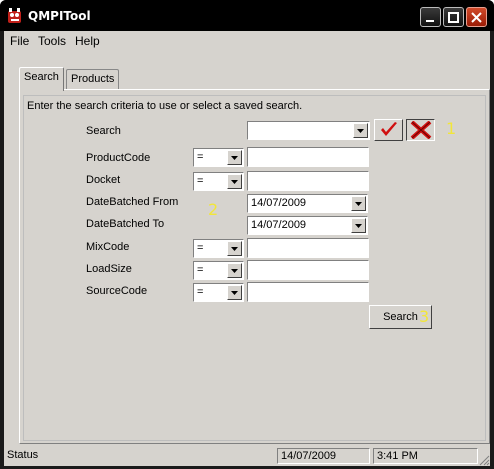 This screenshot has width=494, height=469. I want to click on annotation-2: 2, so click(213, 209).